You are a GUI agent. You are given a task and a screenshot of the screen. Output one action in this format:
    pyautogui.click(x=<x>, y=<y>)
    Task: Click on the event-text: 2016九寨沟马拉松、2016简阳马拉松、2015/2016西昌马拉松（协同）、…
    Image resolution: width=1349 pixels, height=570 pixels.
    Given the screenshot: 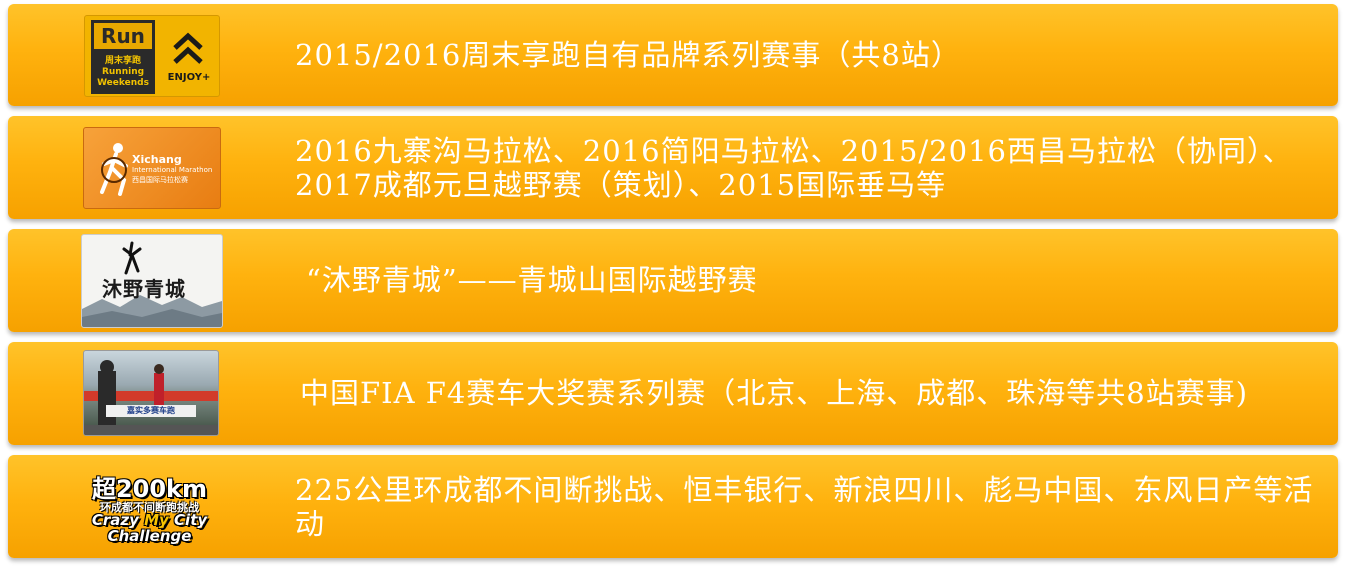 What is the action you would take?
    pyautogui.click(x=794, y=168)
    